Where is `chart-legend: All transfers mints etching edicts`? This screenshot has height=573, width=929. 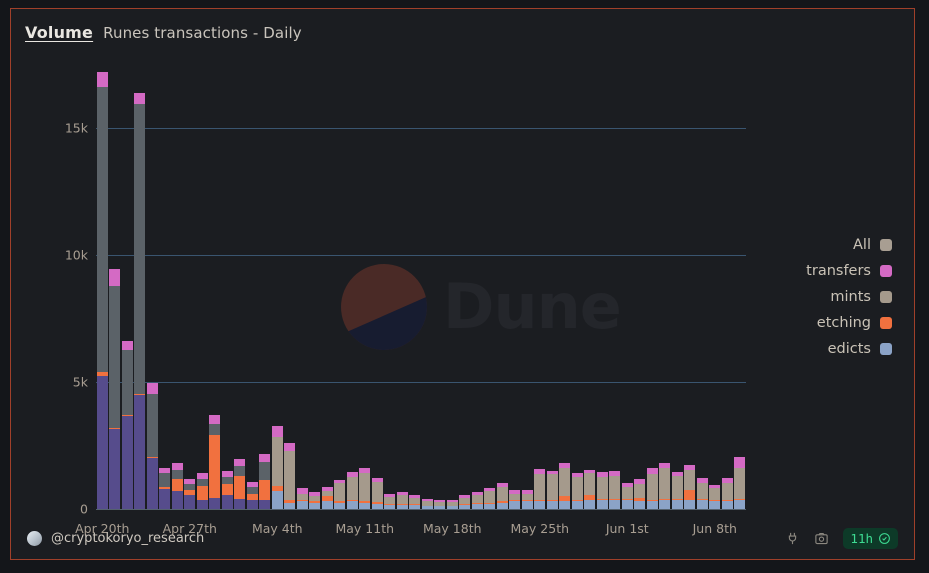
chart-legend: All transfers mints etching edicts is located at coordinates (849, 297).